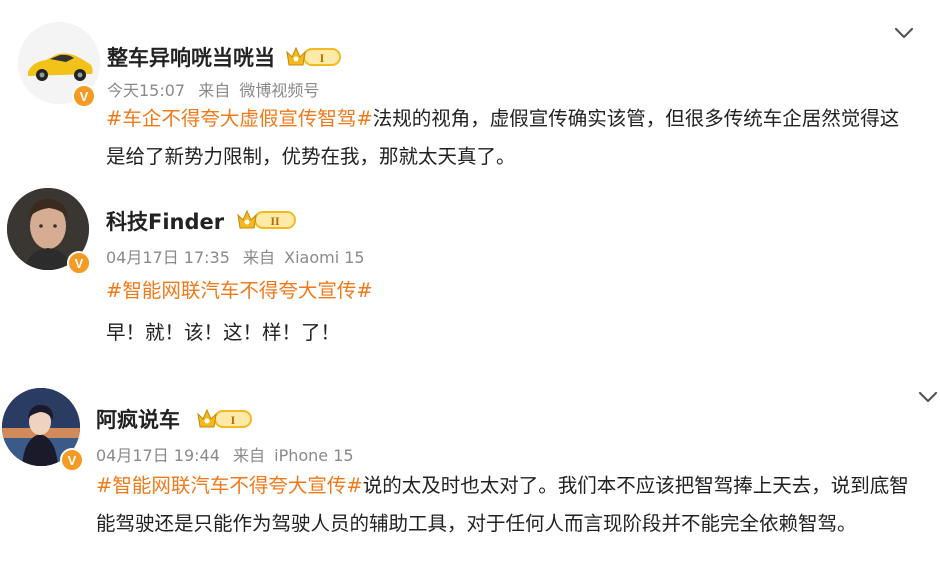 The image size is (940, 586). What do you see at coordinates (275, 221) in the screenshot?
I see `level-label: II` at bounding box center [275, 221].